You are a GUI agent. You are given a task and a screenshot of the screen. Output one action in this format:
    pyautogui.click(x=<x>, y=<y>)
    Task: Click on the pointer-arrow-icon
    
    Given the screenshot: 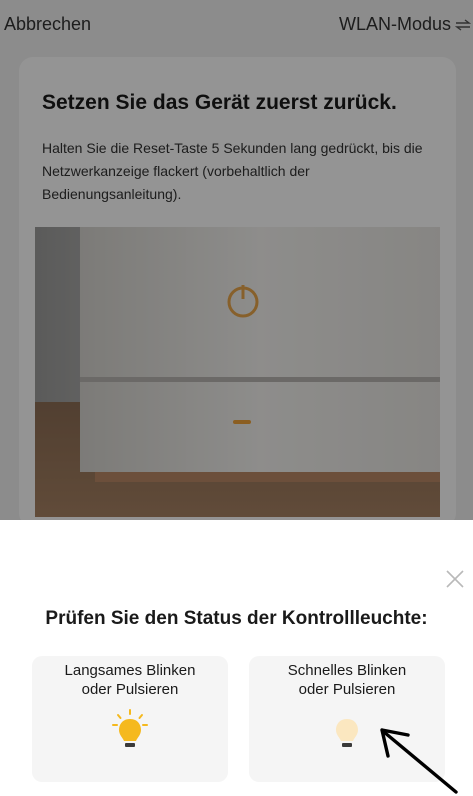 What is the action you would take?
    pyautogui.click(x=419, y=761)
    